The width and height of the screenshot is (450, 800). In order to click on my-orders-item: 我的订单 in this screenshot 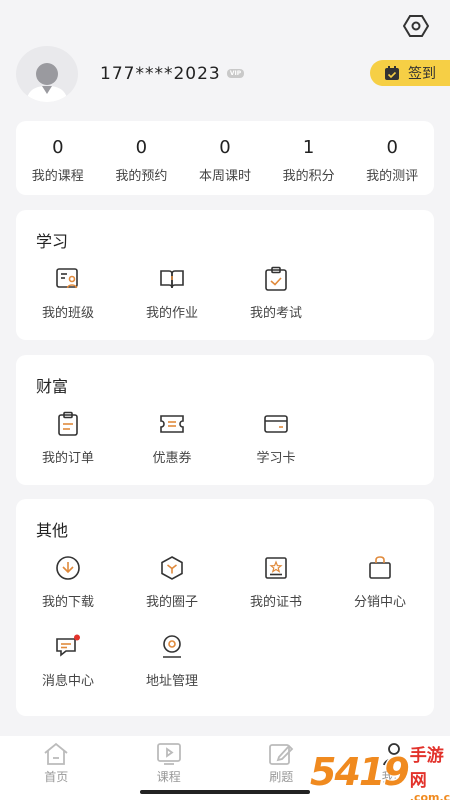, I will do `click(68, 437)`.